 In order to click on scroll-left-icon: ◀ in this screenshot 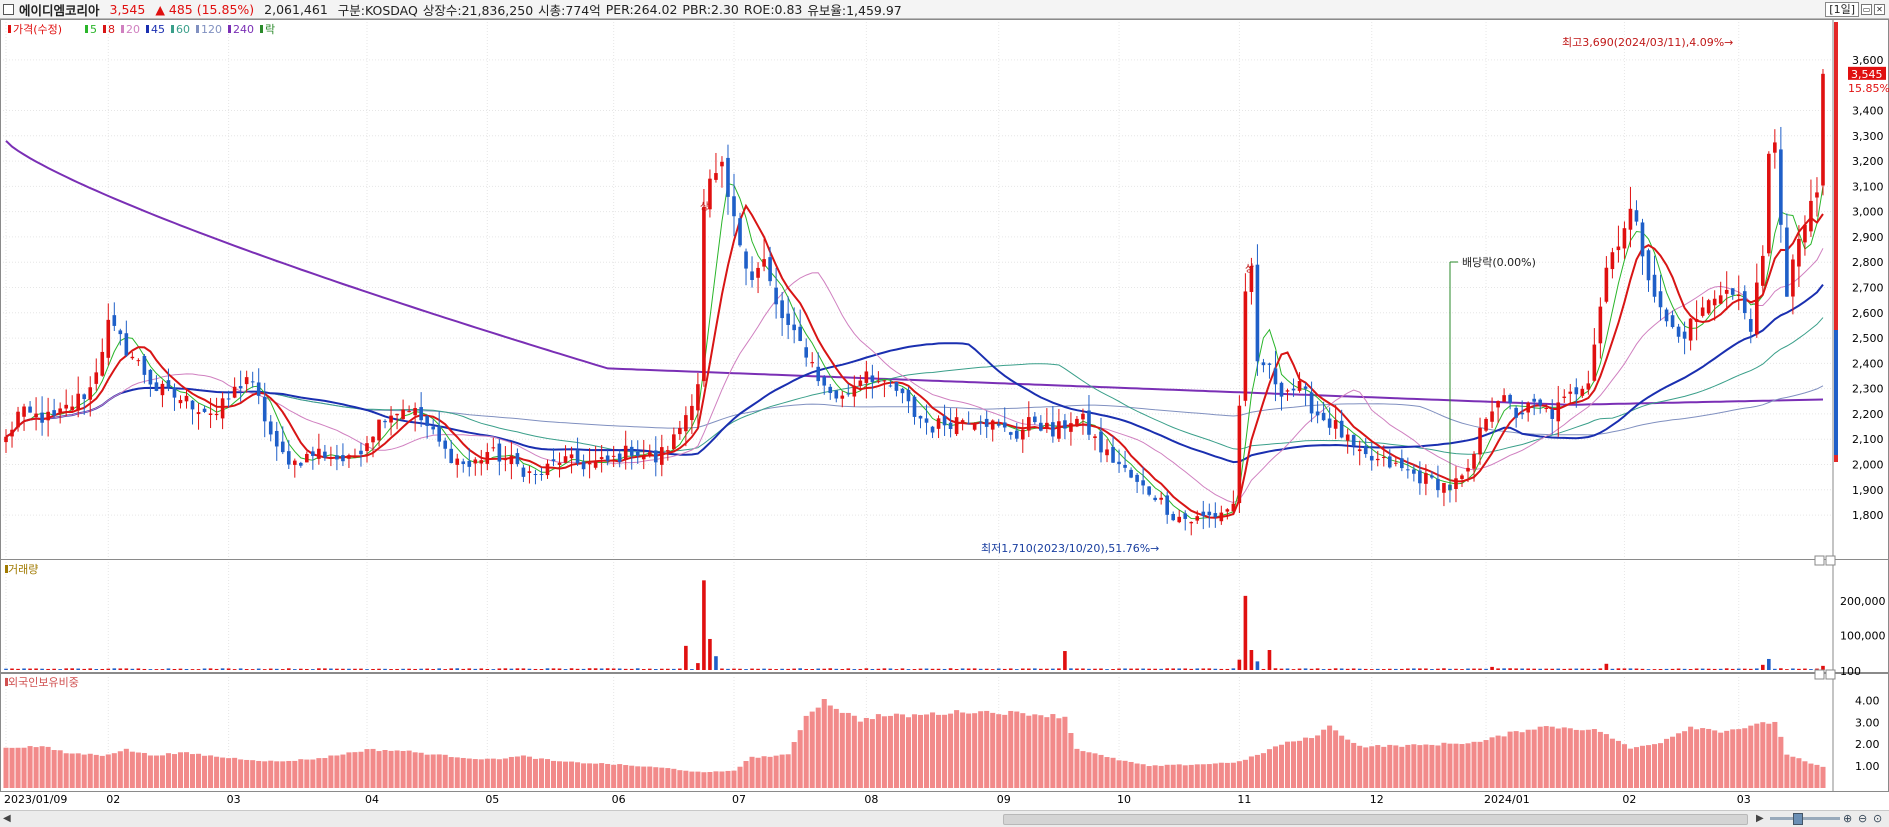, I will do `click(7, 818)`.